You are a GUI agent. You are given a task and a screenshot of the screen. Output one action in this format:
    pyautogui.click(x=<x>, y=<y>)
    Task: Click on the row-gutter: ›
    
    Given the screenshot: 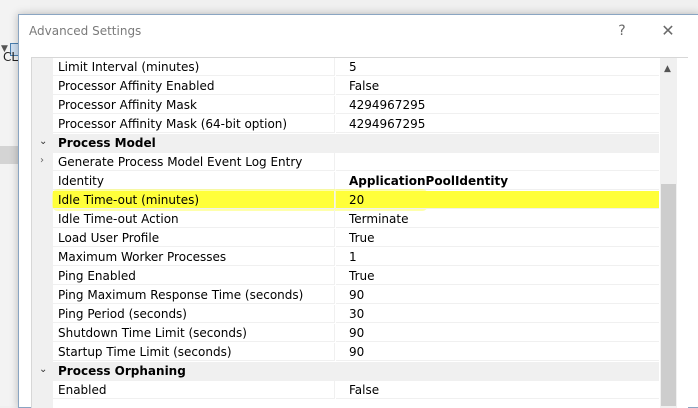 What is the action you would take?
    pyautogui.click(x=42, y=162)
    